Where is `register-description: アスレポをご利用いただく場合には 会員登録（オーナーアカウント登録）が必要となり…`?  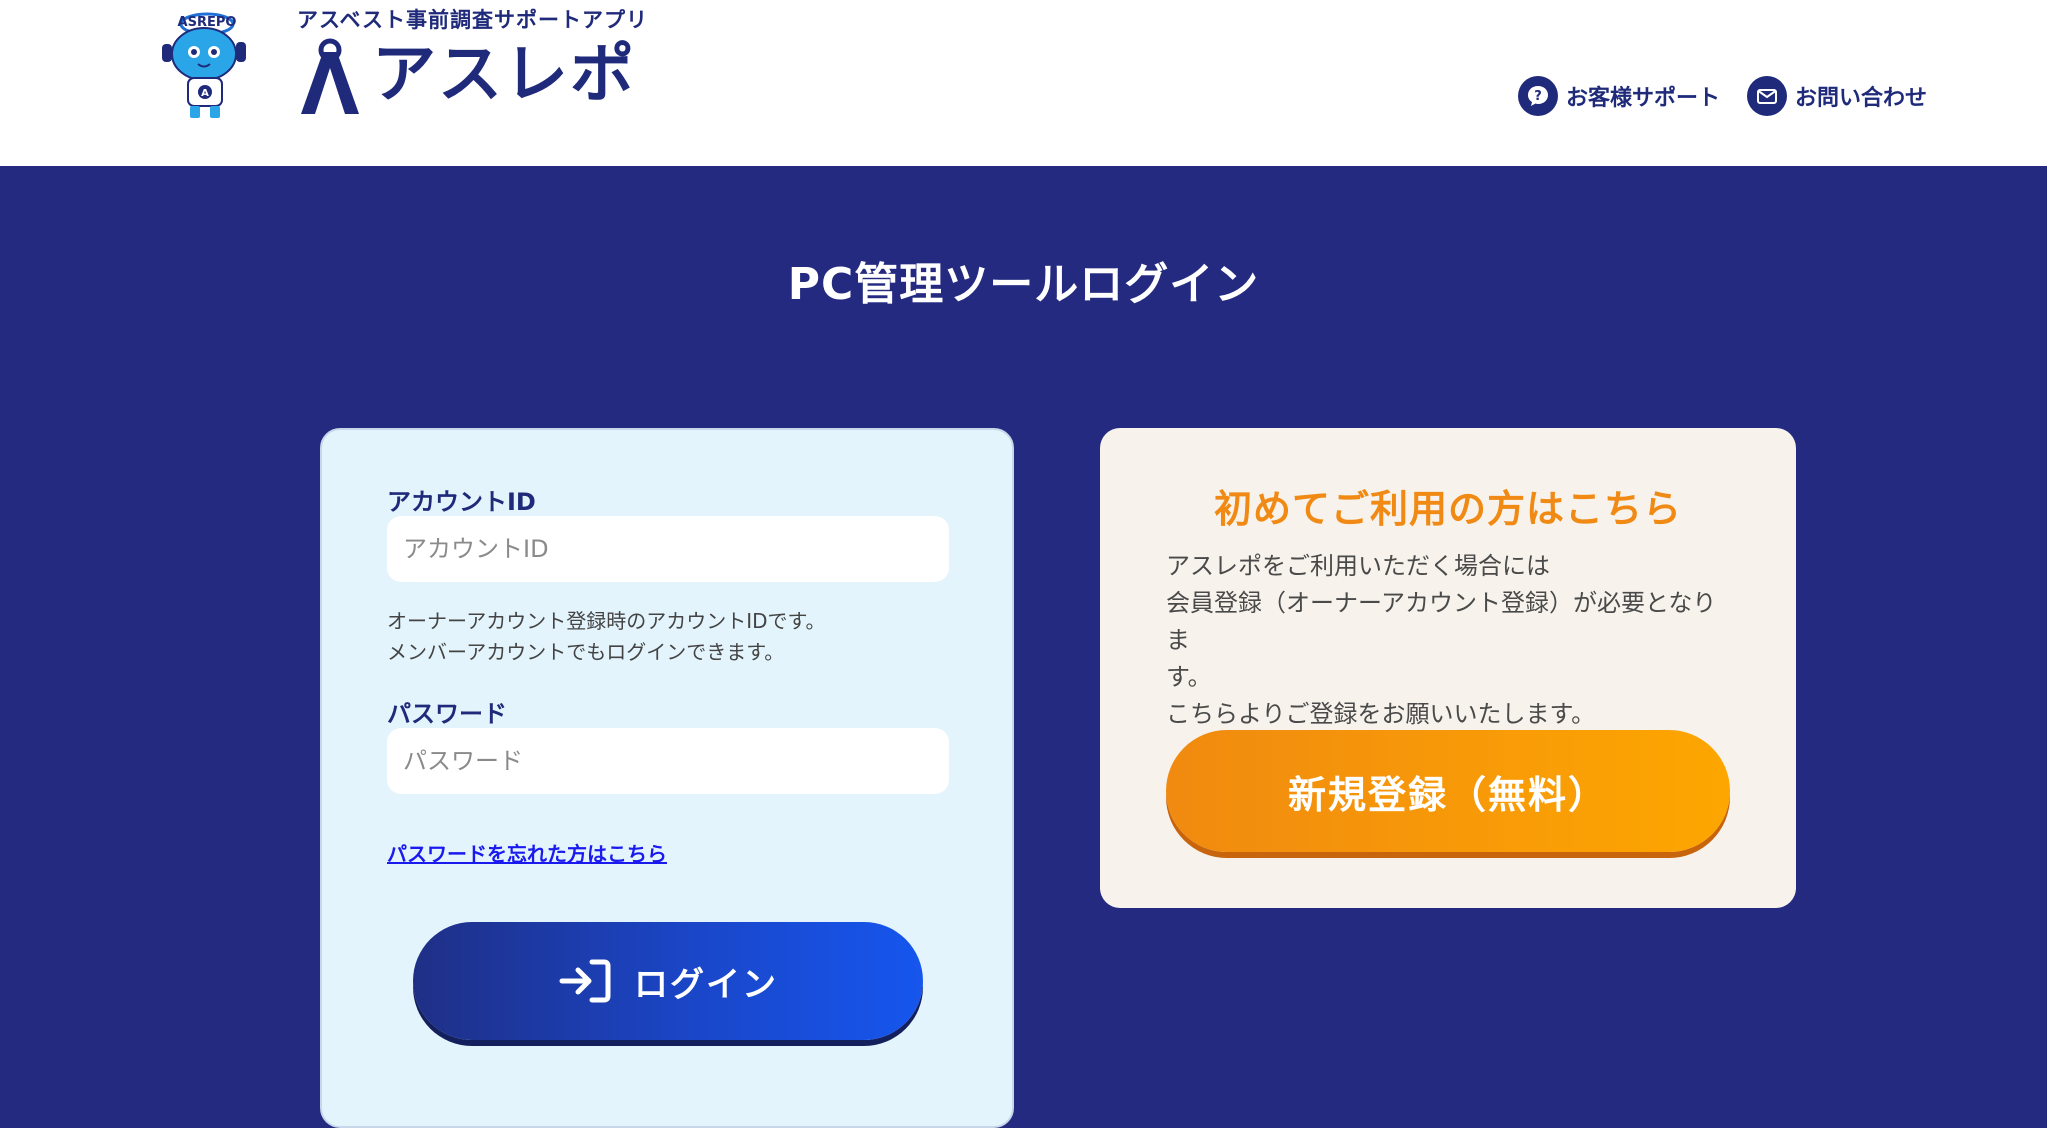
register-description: アスレポをご利用いただく場合には 会員登録（オーナーアカウント登録）が必要となり… is located at coordinates (1451, 640).